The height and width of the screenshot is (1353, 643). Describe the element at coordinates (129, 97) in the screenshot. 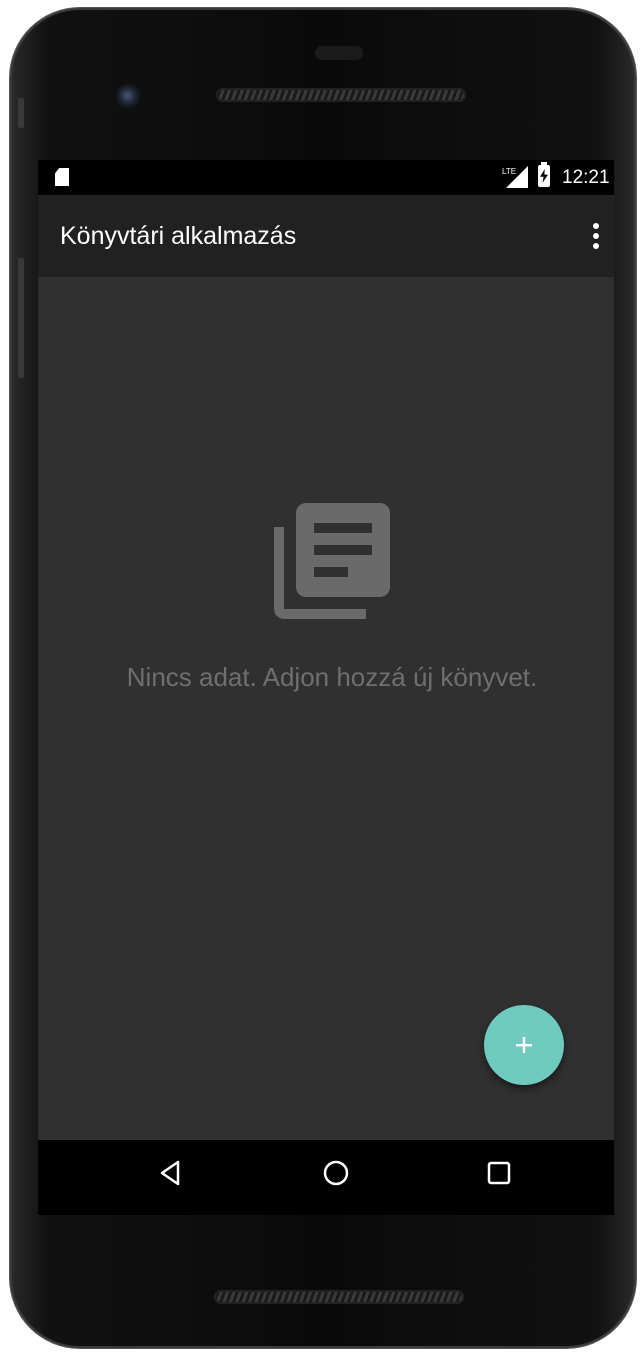

I see `front-camera` at that location.